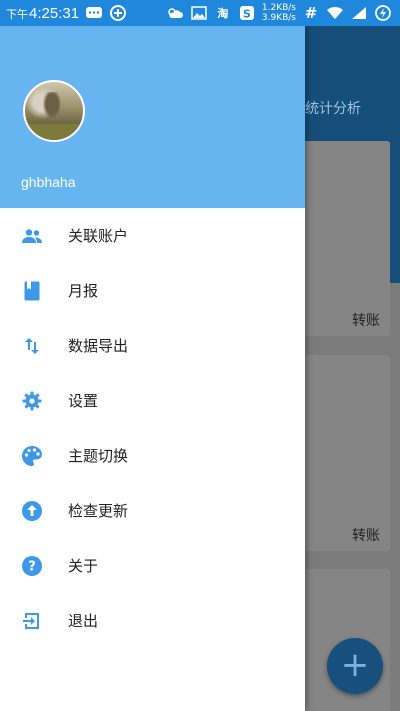  I want to click on exit-icon, so click(32, 621).